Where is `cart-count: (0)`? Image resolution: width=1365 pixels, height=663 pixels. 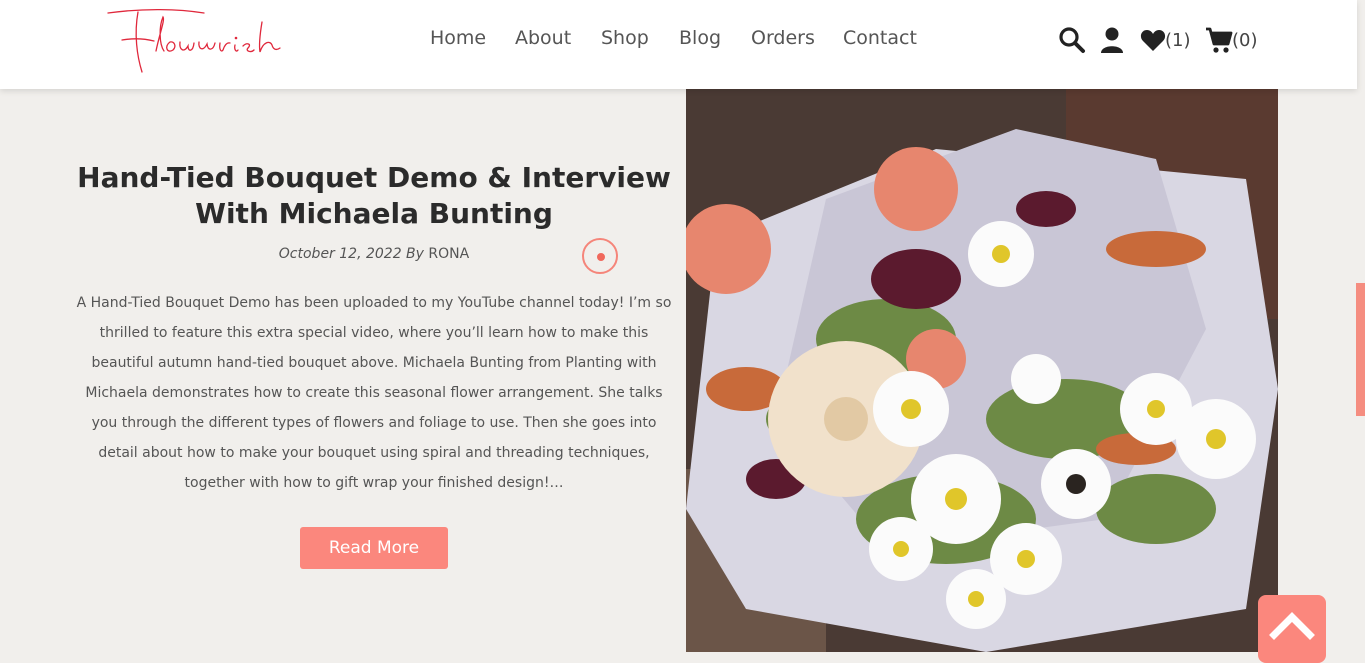
cart-count: (0) is located at coordinates (1245, 40).